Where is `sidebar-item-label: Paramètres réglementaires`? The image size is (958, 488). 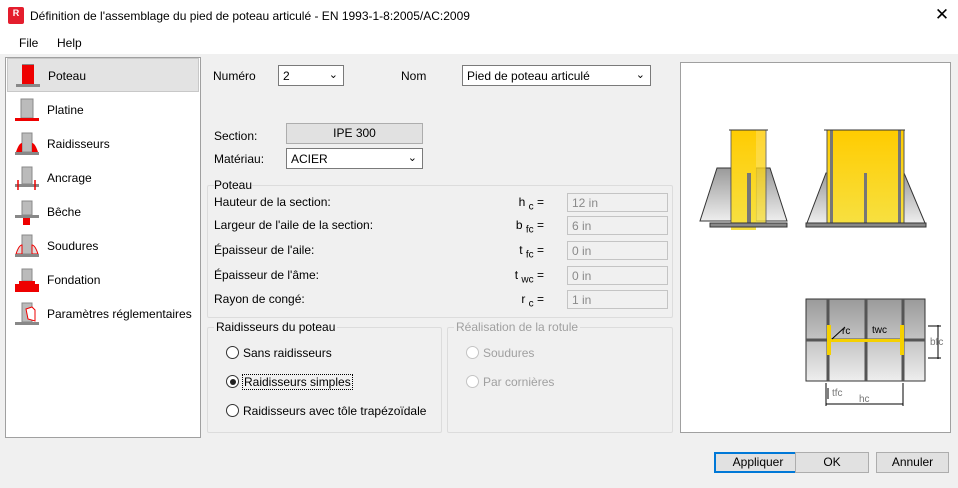
sidebar-item-label: Paramètres réglementaires is located at coordinates (119, 314).